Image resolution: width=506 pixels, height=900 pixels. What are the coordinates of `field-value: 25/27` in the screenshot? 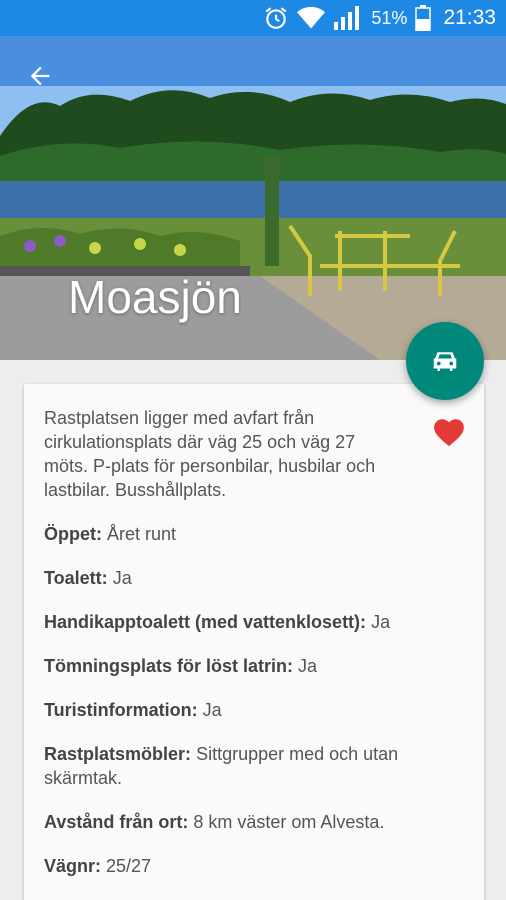 It's located at (129, 866).